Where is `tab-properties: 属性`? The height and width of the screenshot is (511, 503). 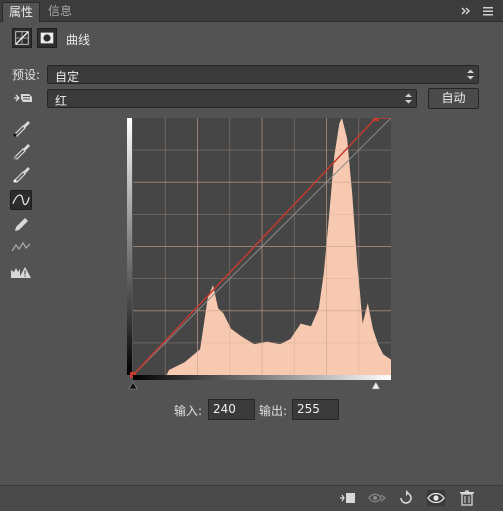 tab-properties: 属性 is located at coordinates (21, 12).